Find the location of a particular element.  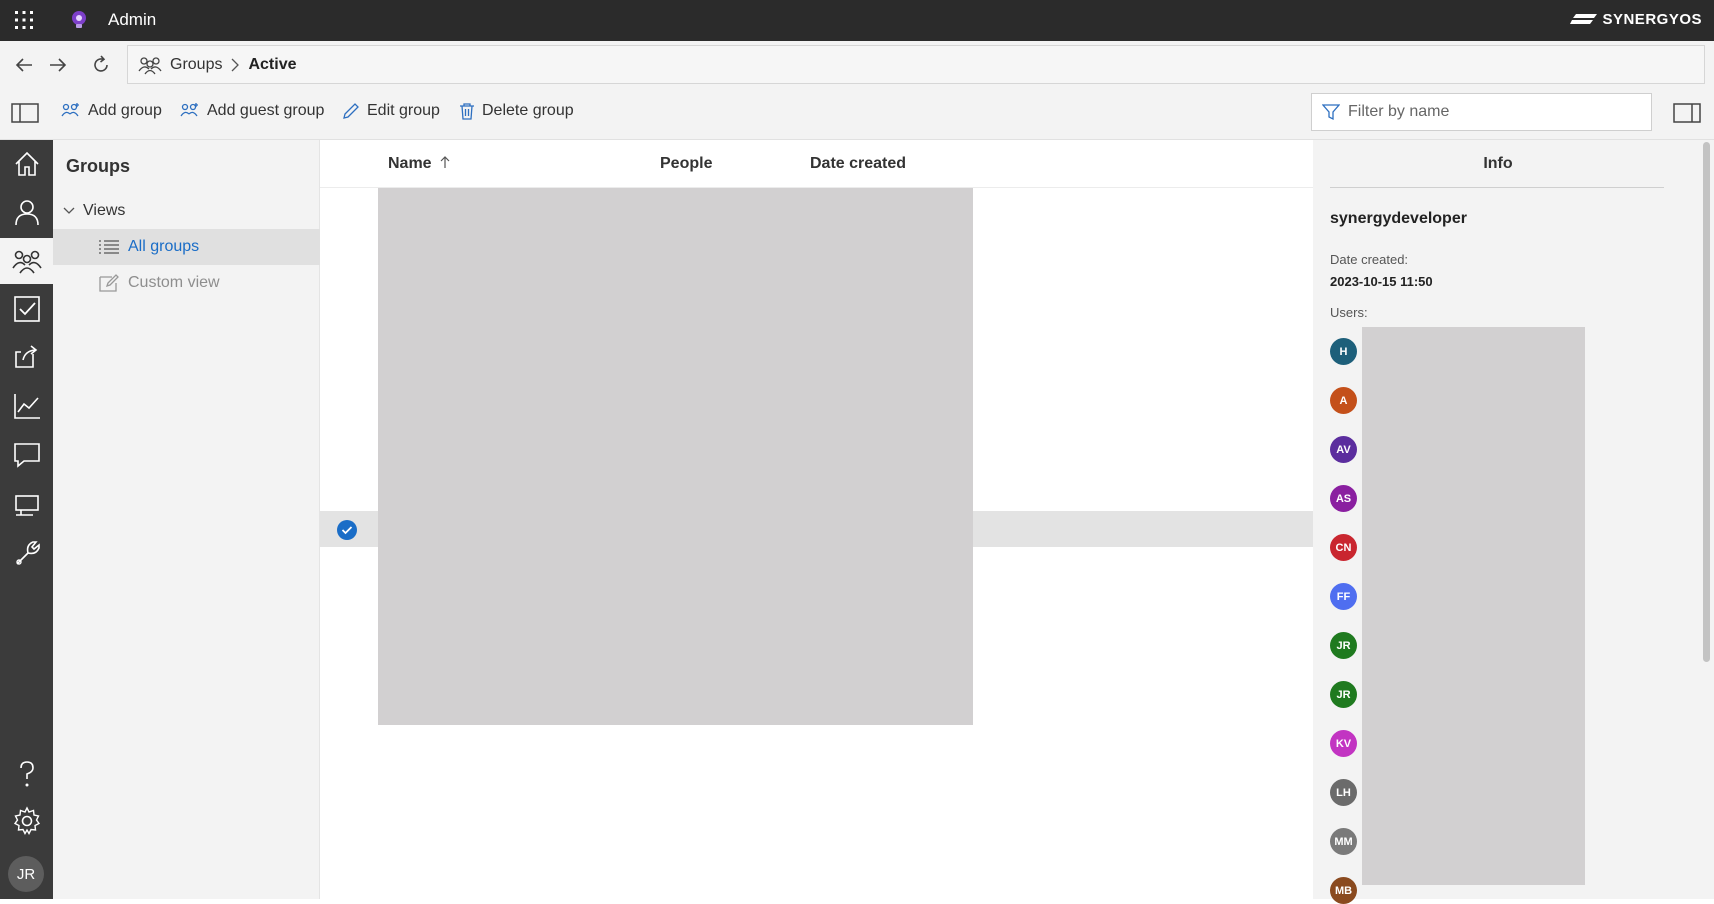

edit-group-button: Edit group is located at coordinates (391, 111).